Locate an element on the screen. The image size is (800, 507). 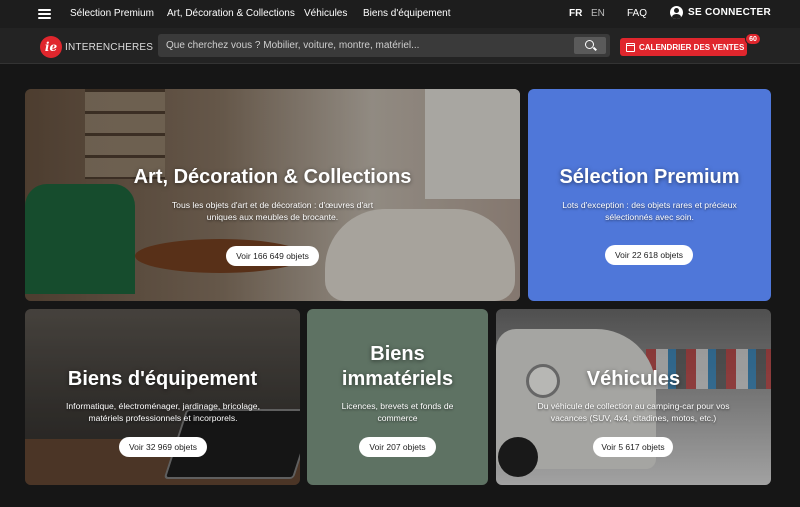
card-description: Licences, brevets et fonds de commerce is located at coordinates (397, 412).